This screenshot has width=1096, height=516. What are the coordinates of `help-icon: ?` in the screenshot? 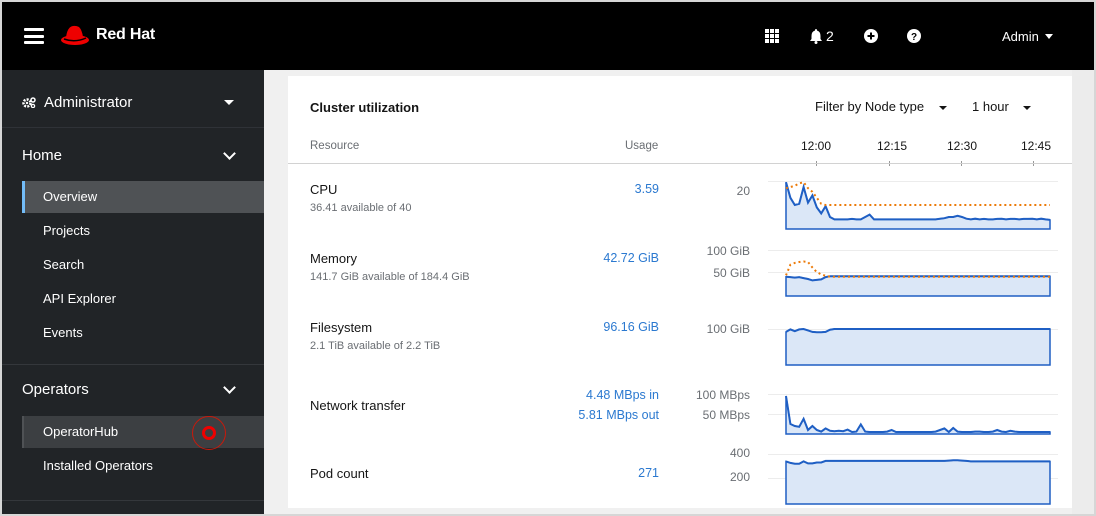 It's located at (914, 36).